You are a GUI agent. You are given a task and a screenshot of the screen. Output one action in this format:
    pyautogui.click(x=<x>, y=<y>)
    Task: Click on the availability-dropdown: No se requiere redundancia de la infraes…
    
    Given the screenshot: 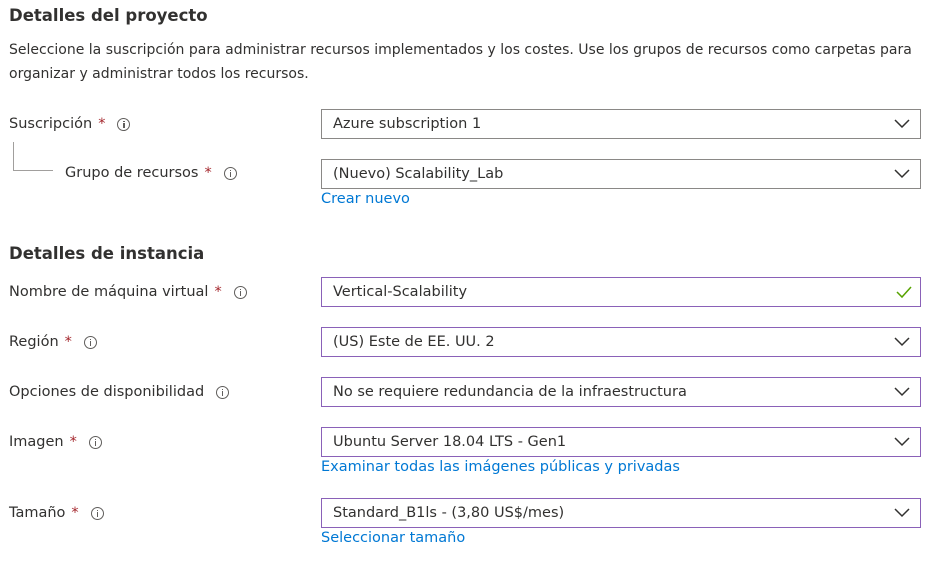 What is the action you would take?
    pyautogui.click(x=621, y=392)
    